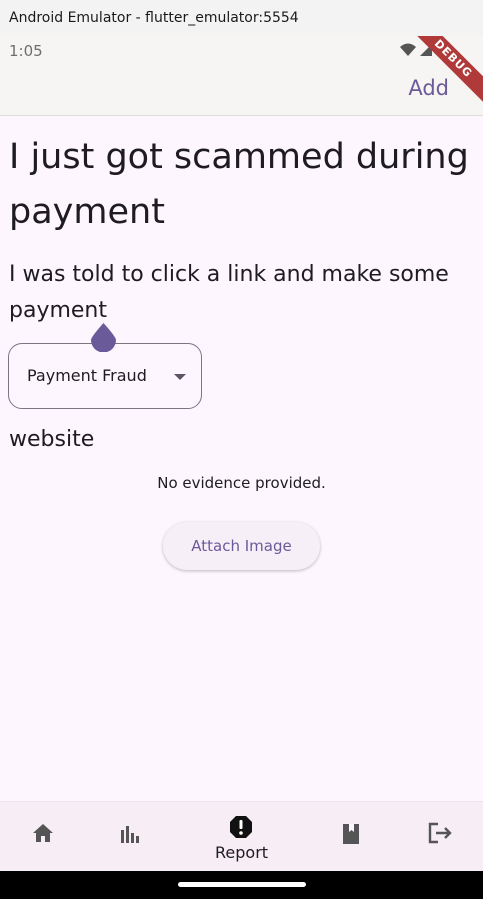 Image resolution: width=483 pixels, height=899 pixels. Describe the element at coordinates (242, 852) in the screenshot. I see `nav-label-report: Report` at that location.